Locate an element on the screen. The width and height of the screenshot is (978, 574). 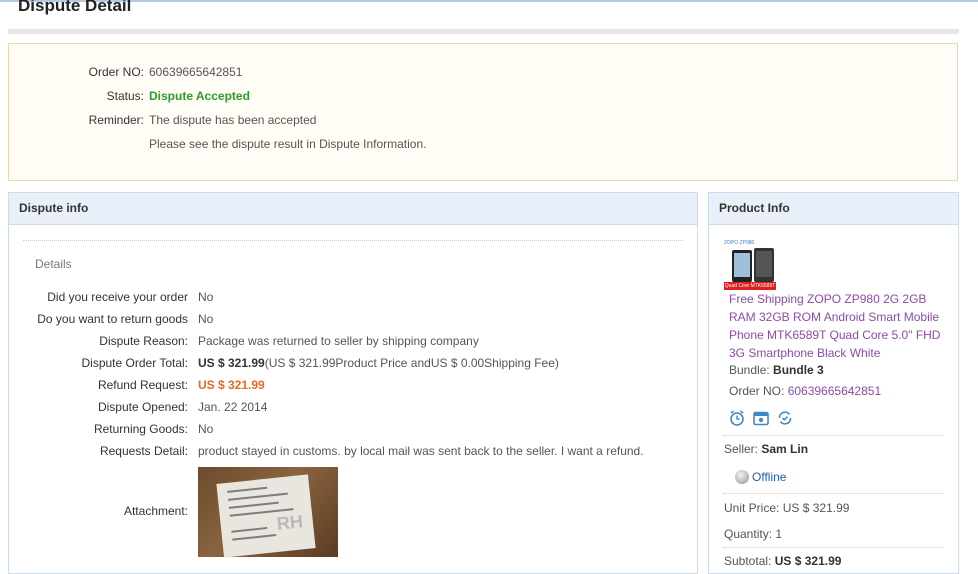
quantity-row: Quantity: 1 is located at coordinates (753, 534).